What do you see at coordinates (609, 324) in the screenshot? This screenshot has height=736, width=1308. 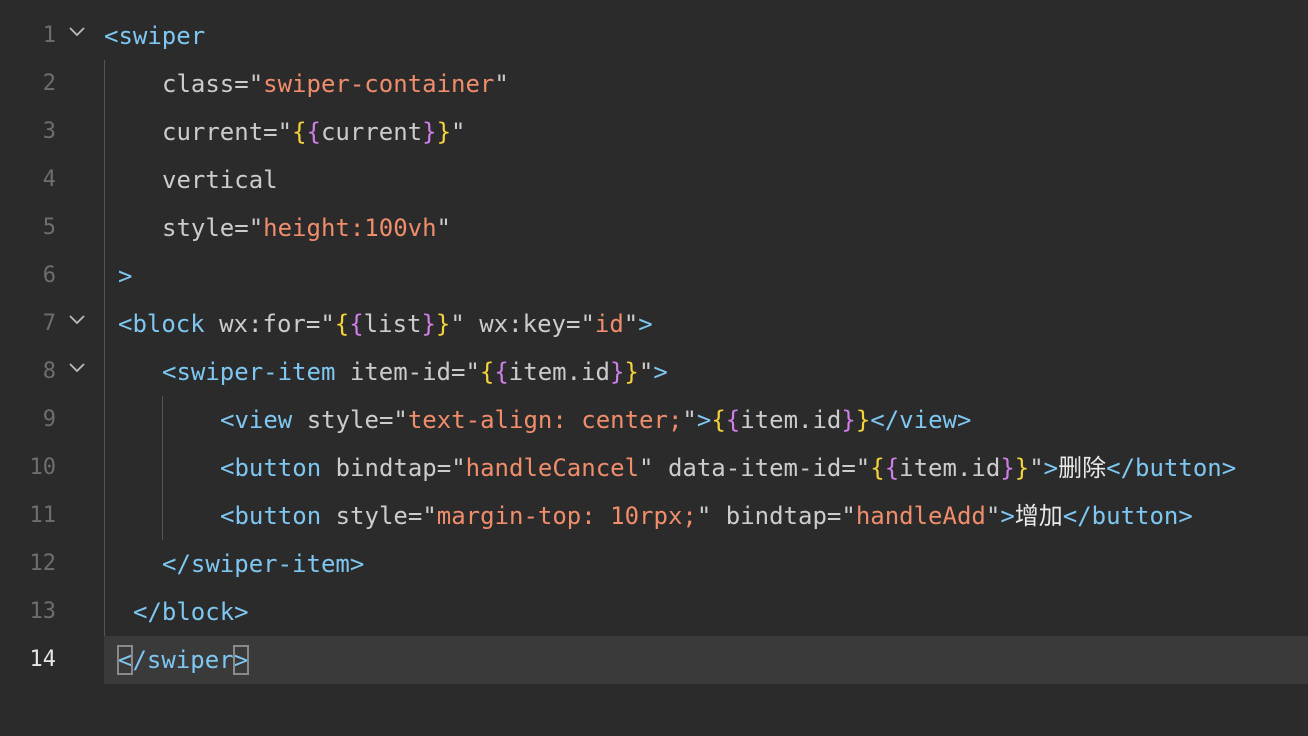 I see `code-token: id` at bounding box center [609, 324].